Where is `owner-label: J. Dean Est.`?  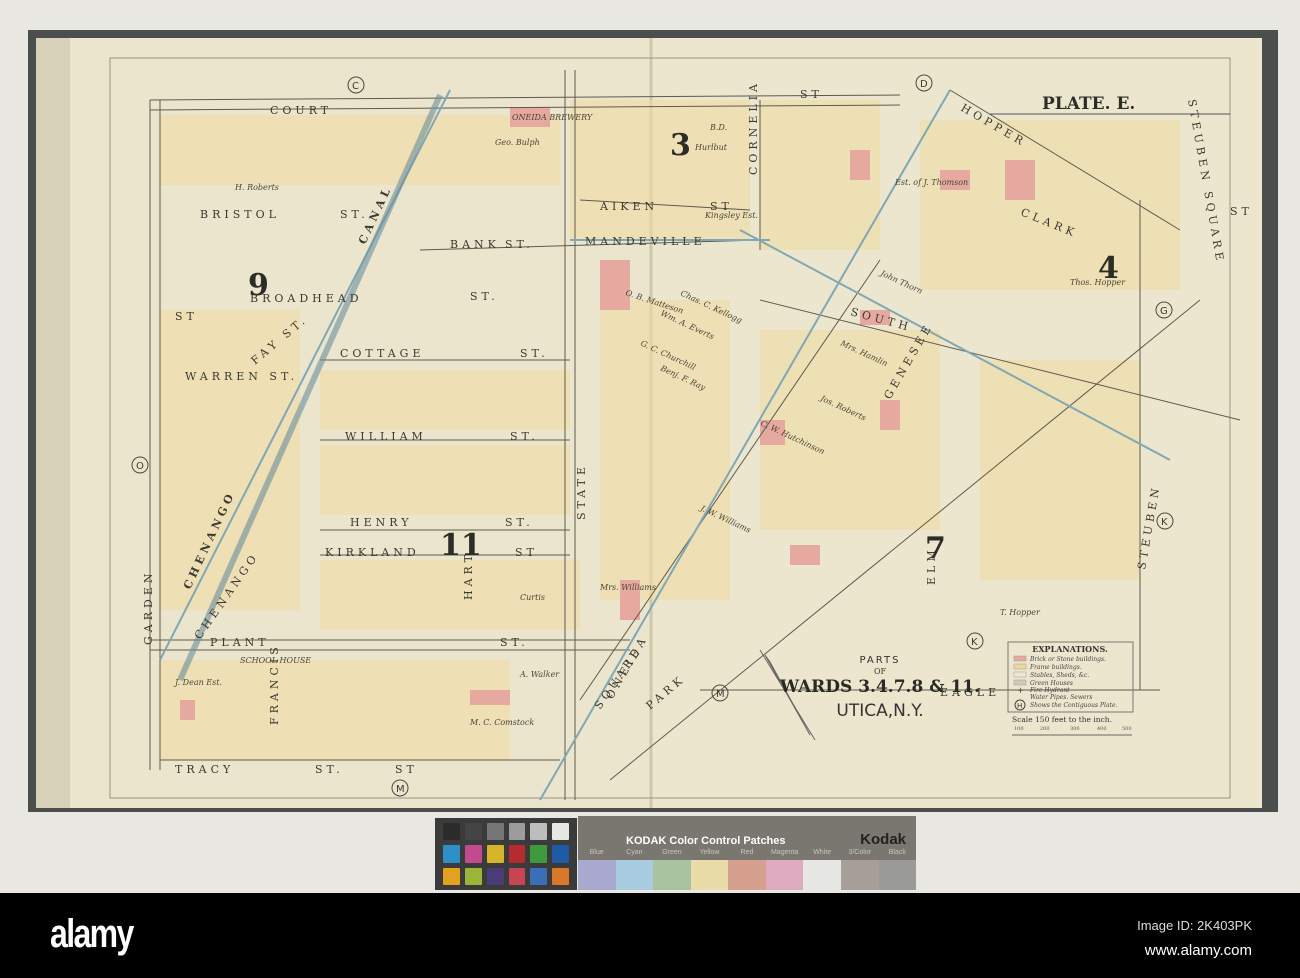
owner-label: J. Dean Est. is located at coordinates (197, 682).